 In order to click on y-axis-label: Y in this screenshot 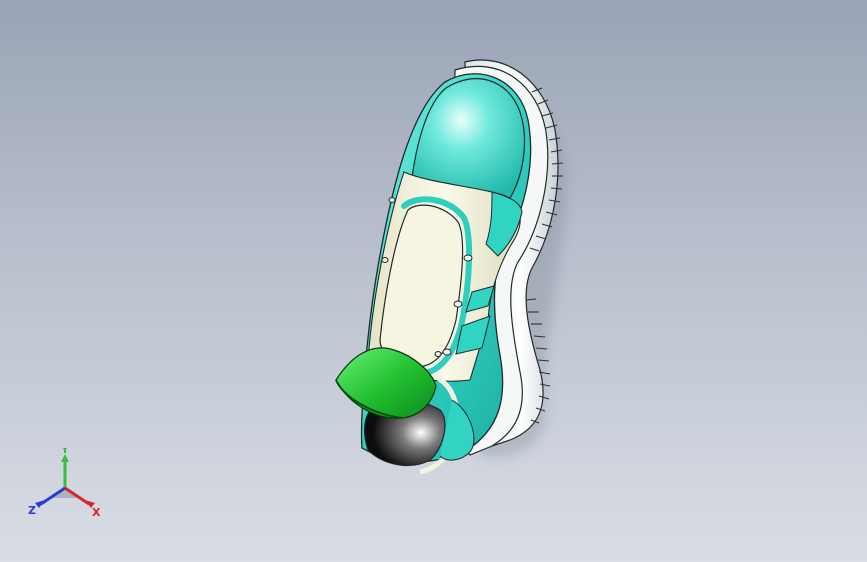, I will do `click(65, 452)`.